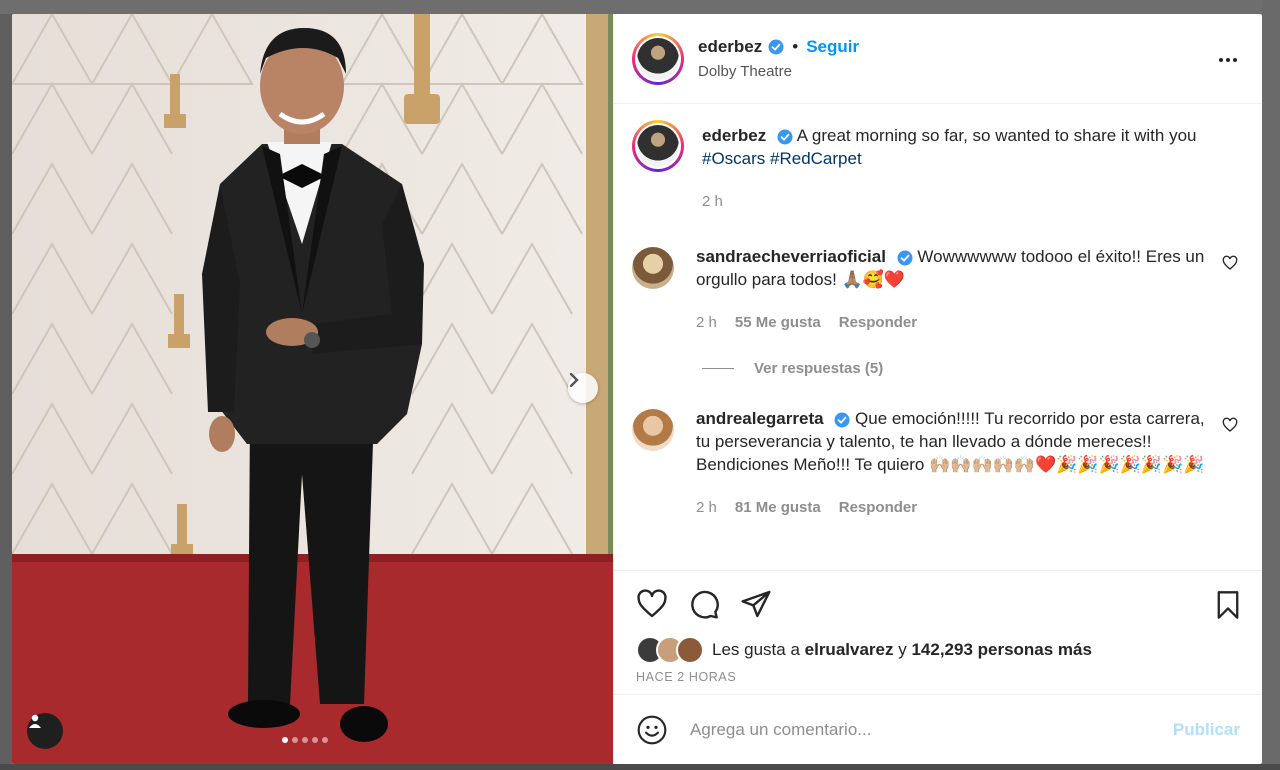 The height and width of the screenshot is (770, 1280). Describe the element at coordinates (35, 721) in the screenshot. I see `user-tag-icon` at that location.